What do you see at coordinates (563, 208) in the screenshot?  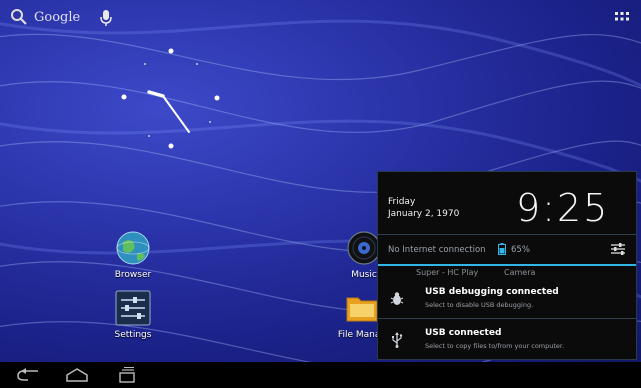 I see `time-display: 9:25` at bounding box center [563, 208].